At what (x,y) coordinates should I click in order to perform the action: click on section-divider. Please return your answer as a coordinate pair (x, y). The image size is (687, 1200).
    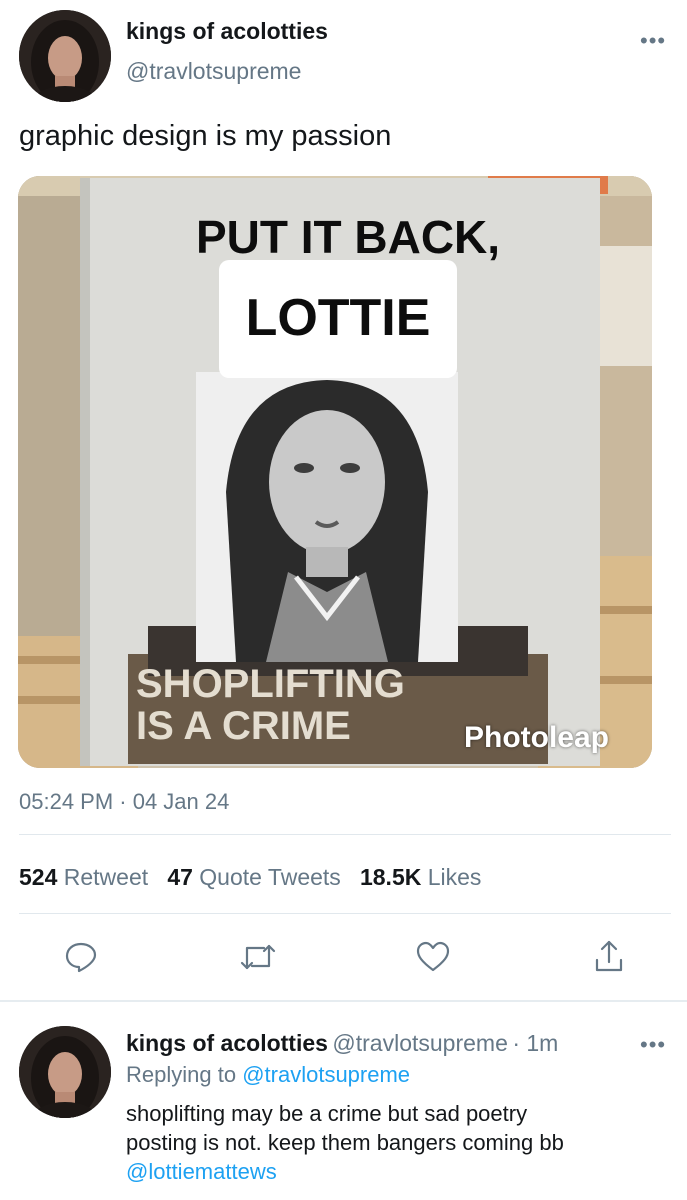
    Looking at the image, I should click on (343, 1001).